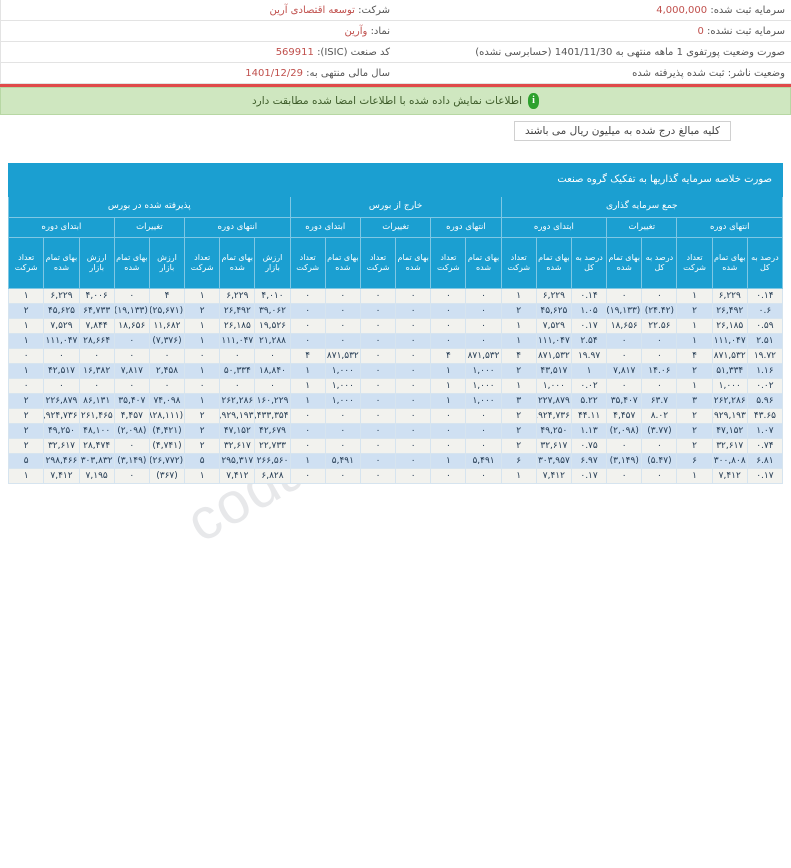 The width and height of the screenshot is (791, 868). I want to click on cell-r5-c19: ۱۶,۳۸۲, so click(96, 371).